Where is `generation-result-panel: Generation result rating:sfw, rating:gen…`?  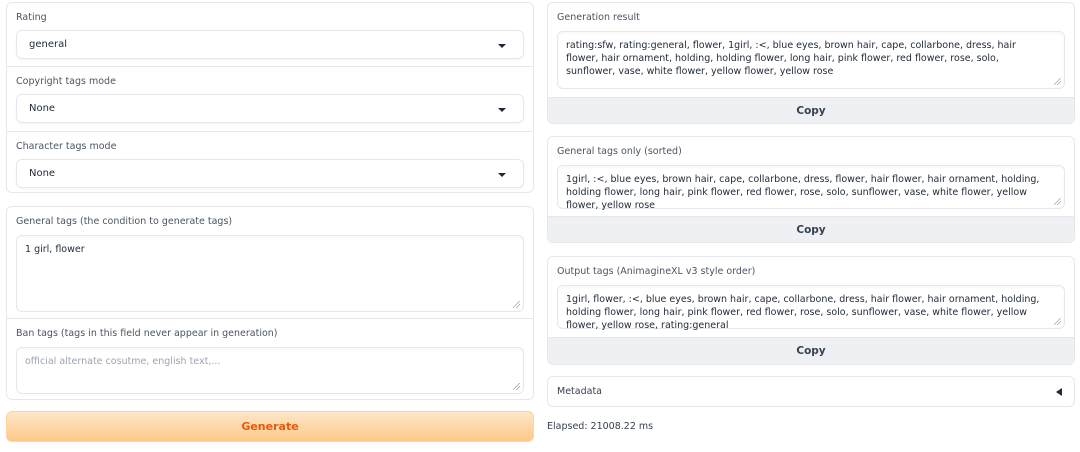 generation-result-panel: Generation result rating:sfw, rating:gen… is located at coordinates (811, 63).